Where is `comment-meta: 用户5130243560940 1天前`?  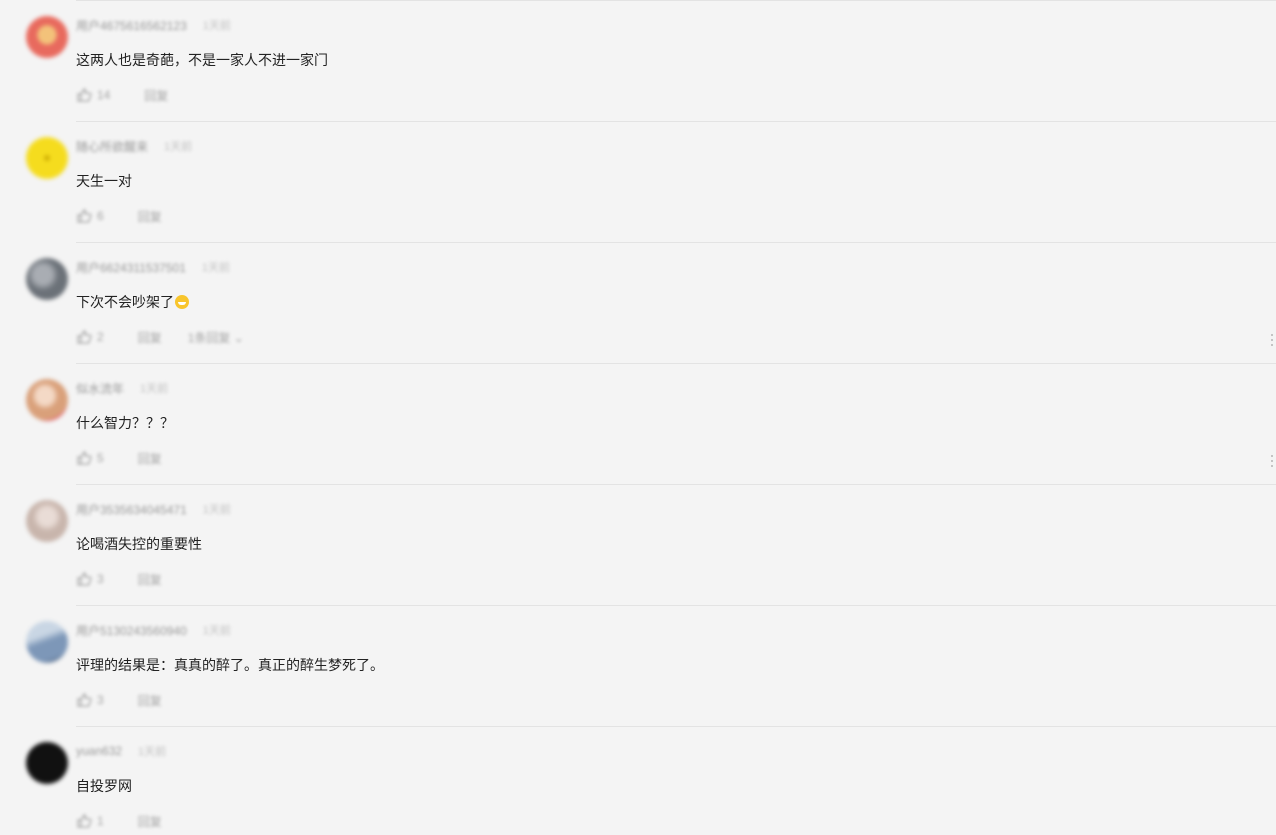 comment-meta: 用户5130243560940 1天前 is located at coordinates (153, 630).